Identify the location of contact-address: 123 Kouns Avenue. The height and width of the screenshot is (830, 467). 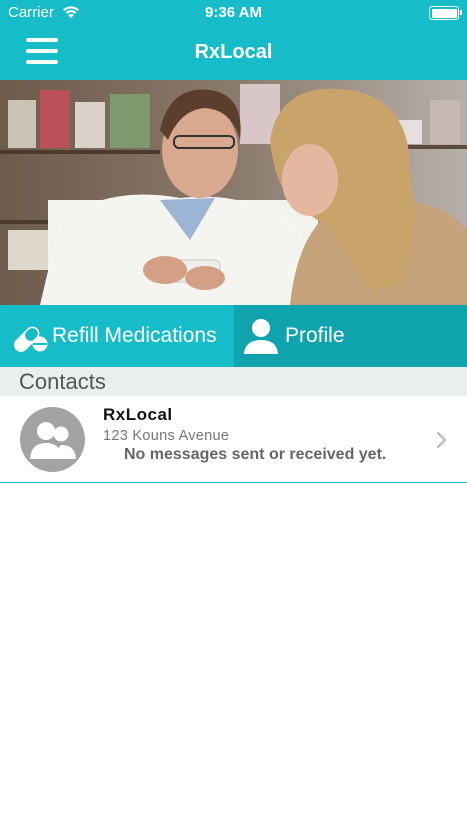
(166, 436).